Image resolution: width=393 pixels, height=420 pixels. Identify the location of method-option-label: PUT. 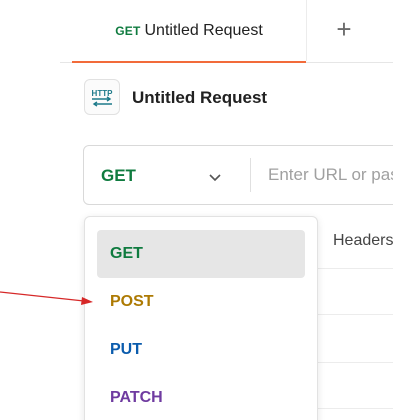
(126, 349).